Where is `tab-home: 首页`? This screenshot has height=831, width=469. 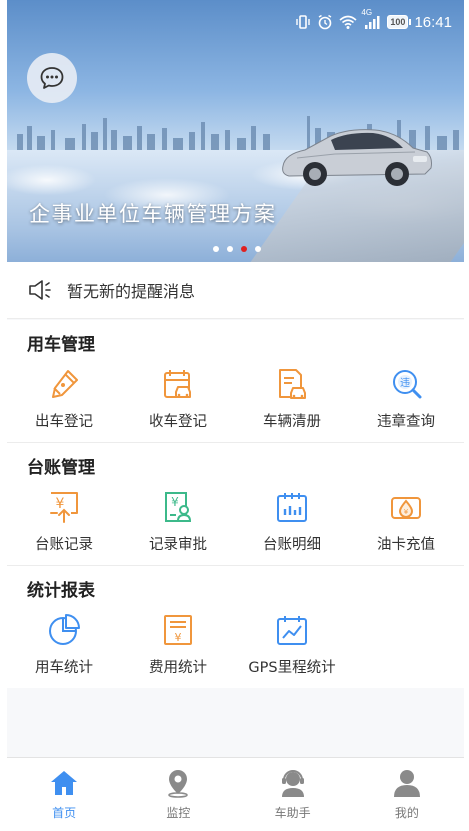
tab-home: 首页 is located at coordinates (64, 794).